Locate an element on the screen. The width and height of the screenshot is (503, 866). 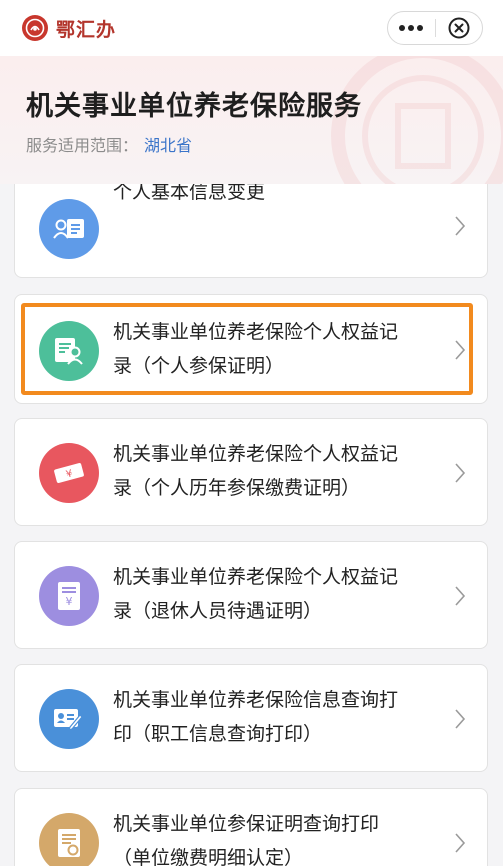
service-card-retiree-benefit-certificate: ¥ 机关事业单位养老保险个人权益记 录（退休人员待遇证明） is located at coordinates (251, 595).